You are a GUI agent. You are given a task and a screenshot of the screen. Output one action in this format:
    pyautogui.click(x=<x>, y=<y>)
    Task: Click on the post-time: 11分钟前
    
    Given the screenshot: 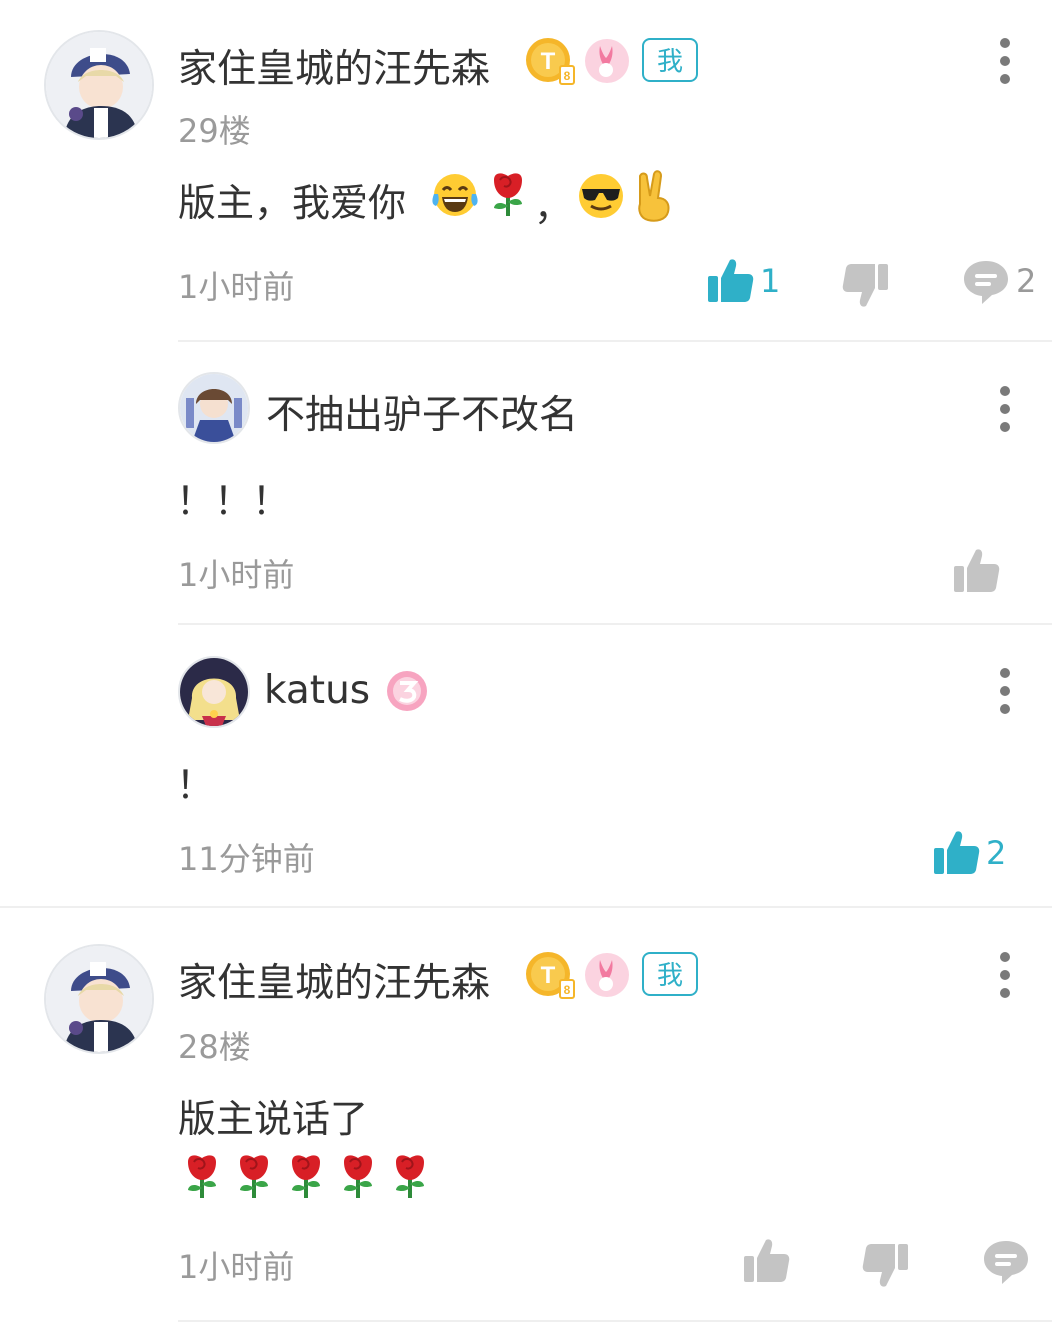 What is the action you would take?
    pyautogui.click(x=246, y=859)
    